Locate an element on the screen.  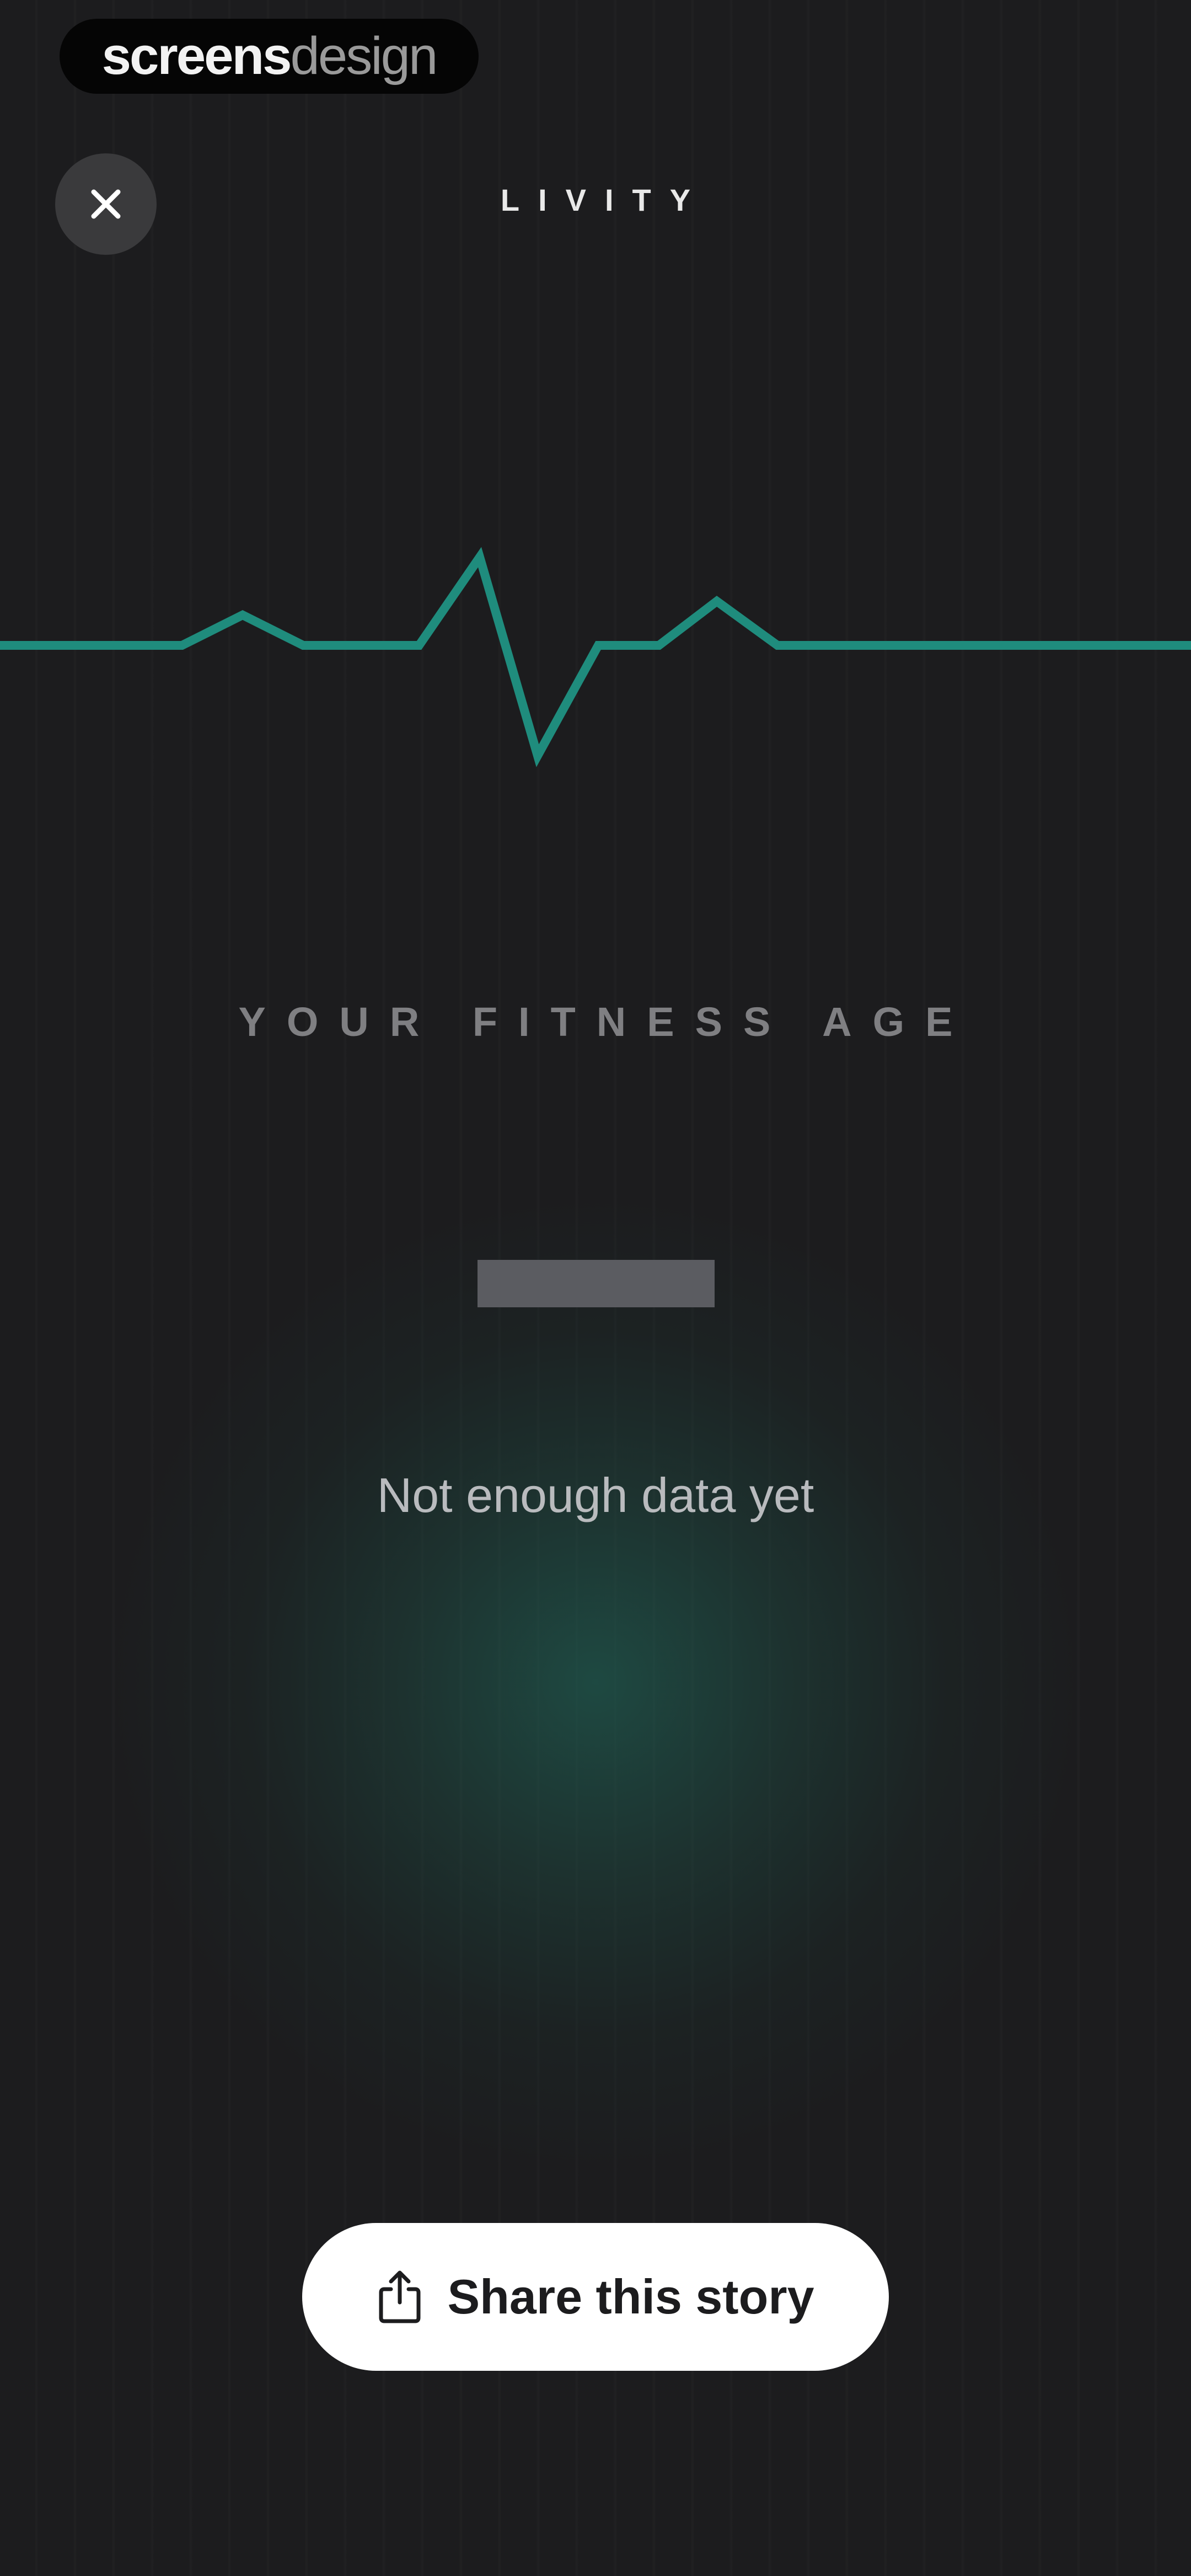
fitness-age-label: YOUR FITNESS AGE is located at coordinates (606, 1022).